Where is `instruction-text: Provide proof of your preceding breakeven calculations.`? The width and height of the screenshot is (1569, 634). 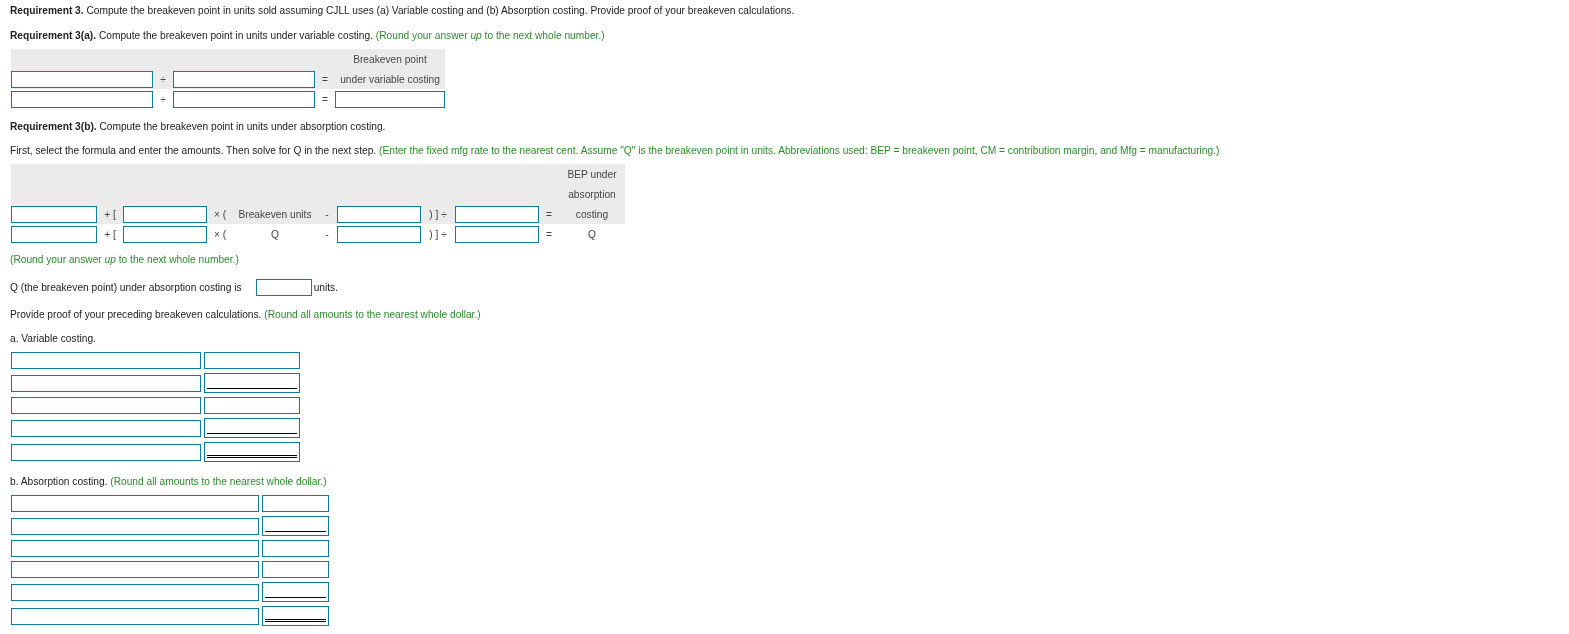 instruction-text: Provide proof of your preceding breakeven calculations. is located at coordinates (136, 314).